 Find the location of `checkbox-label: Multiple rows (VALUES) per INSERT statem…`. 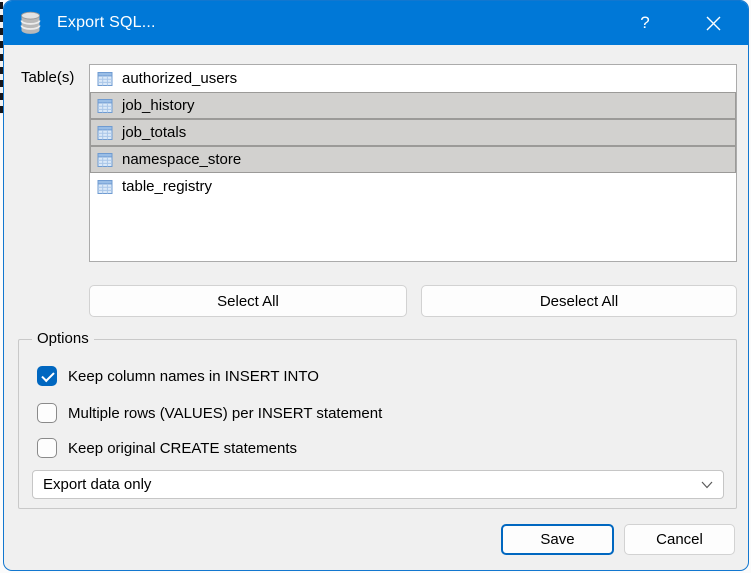

checkbox-label: Multiple rows (VALUES) per INSERT statem… is located at coordinates (225, 413).